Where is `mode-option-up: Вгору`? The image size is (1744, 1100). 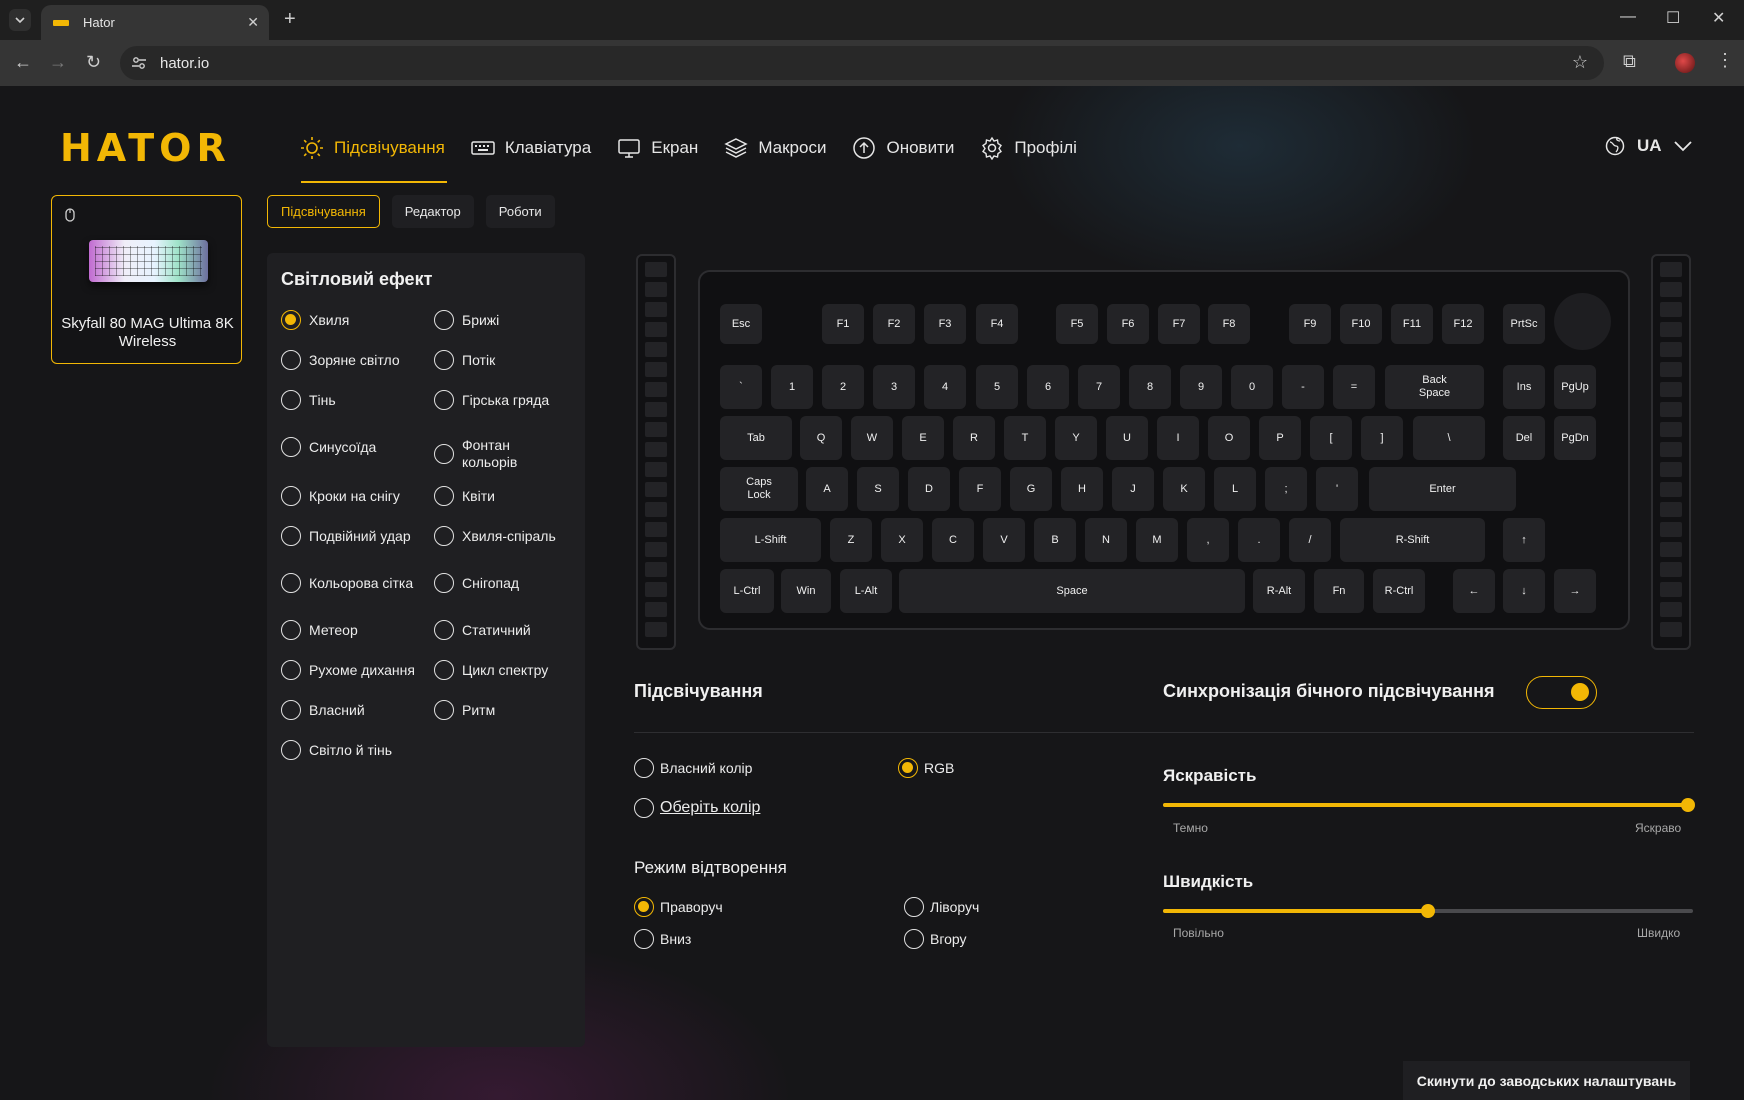
mode-option-up: Вгору is located at coordinates (935, 939).